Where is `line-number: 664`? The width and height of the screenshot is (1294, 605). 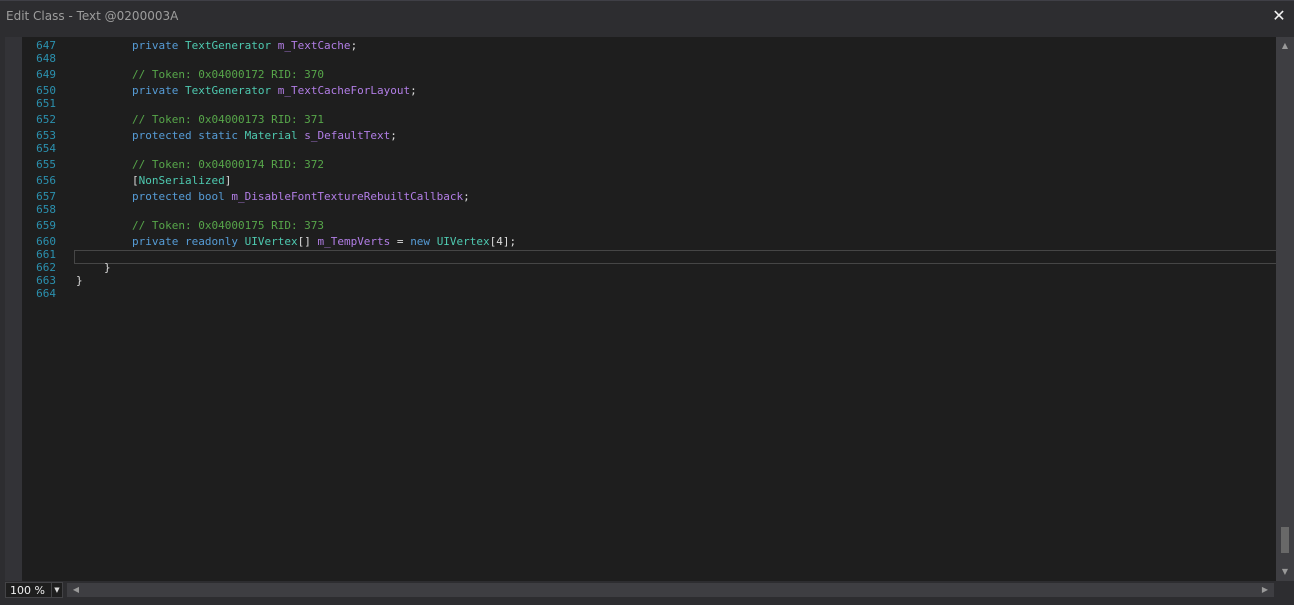 line-number: 664 is located at coordinates (46, 293).